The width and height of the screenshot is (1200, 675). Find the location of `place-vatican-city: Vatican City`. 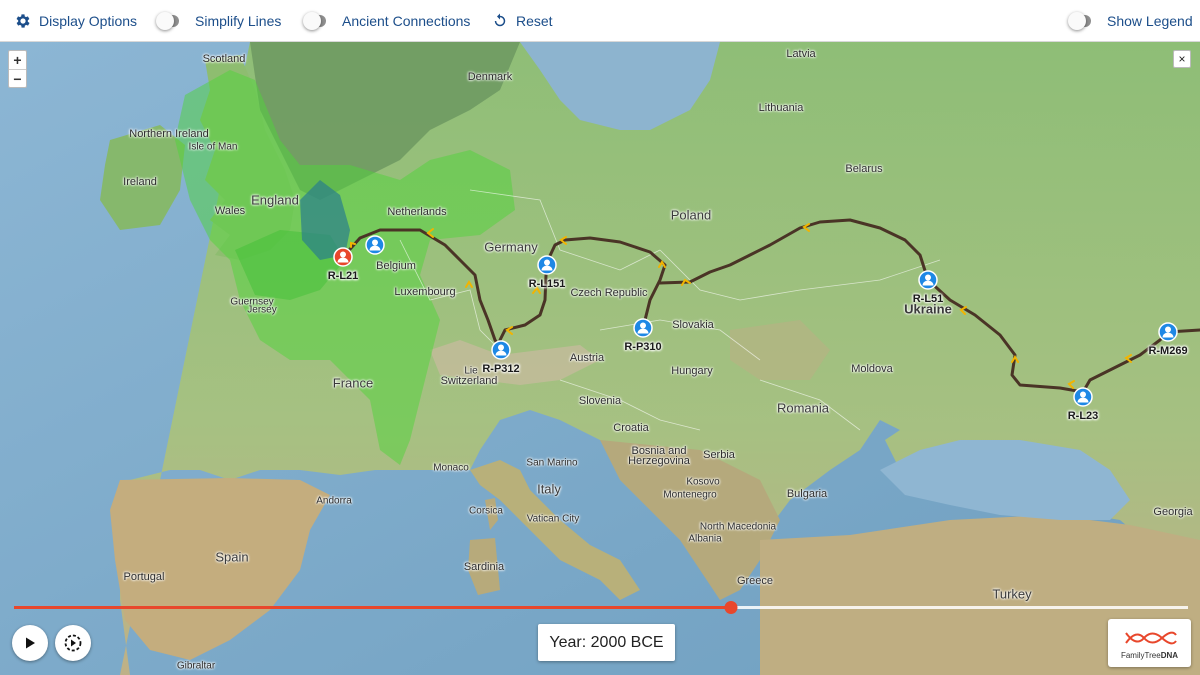

place-vatican-city: Vatican City is located at coordinates (553, 519).